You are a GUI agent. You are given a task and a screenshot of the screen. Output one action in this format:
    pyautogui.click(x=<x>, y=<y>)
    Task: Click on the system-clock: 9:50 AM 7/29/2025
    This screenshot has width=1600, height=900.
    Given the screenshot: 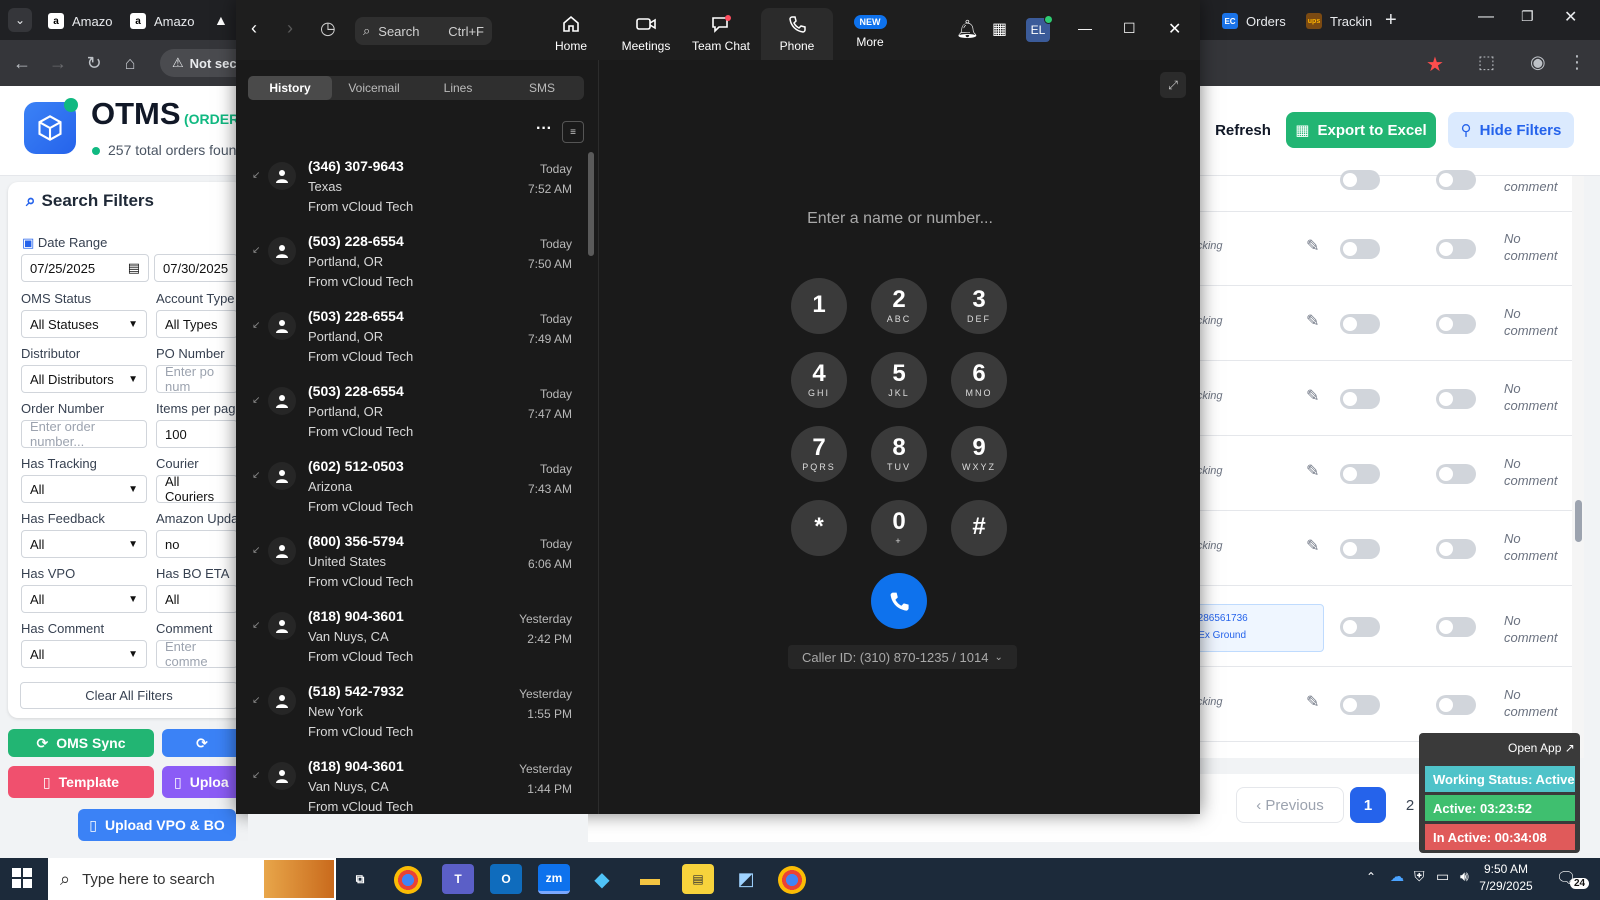 What is the action you would take?
    pyautogui.click(x=1506, y=878)
    